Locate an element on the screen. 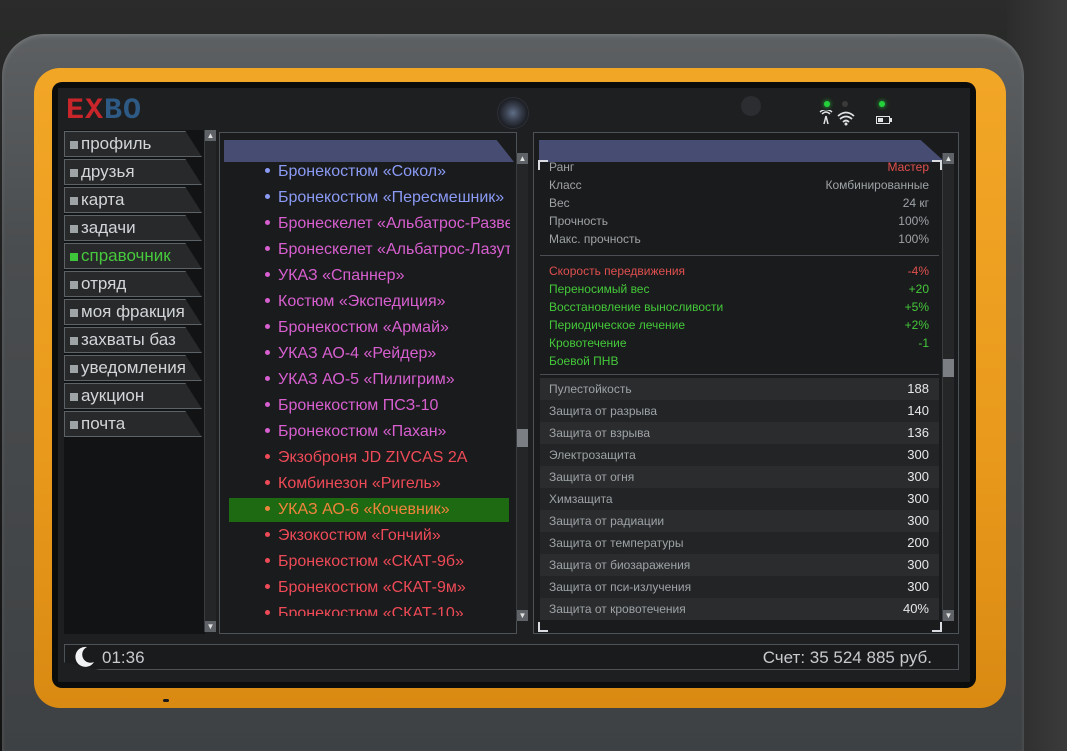  list-item-label: Бронекостюм «СКАТ-9м» is located at coordinates (372, 587).